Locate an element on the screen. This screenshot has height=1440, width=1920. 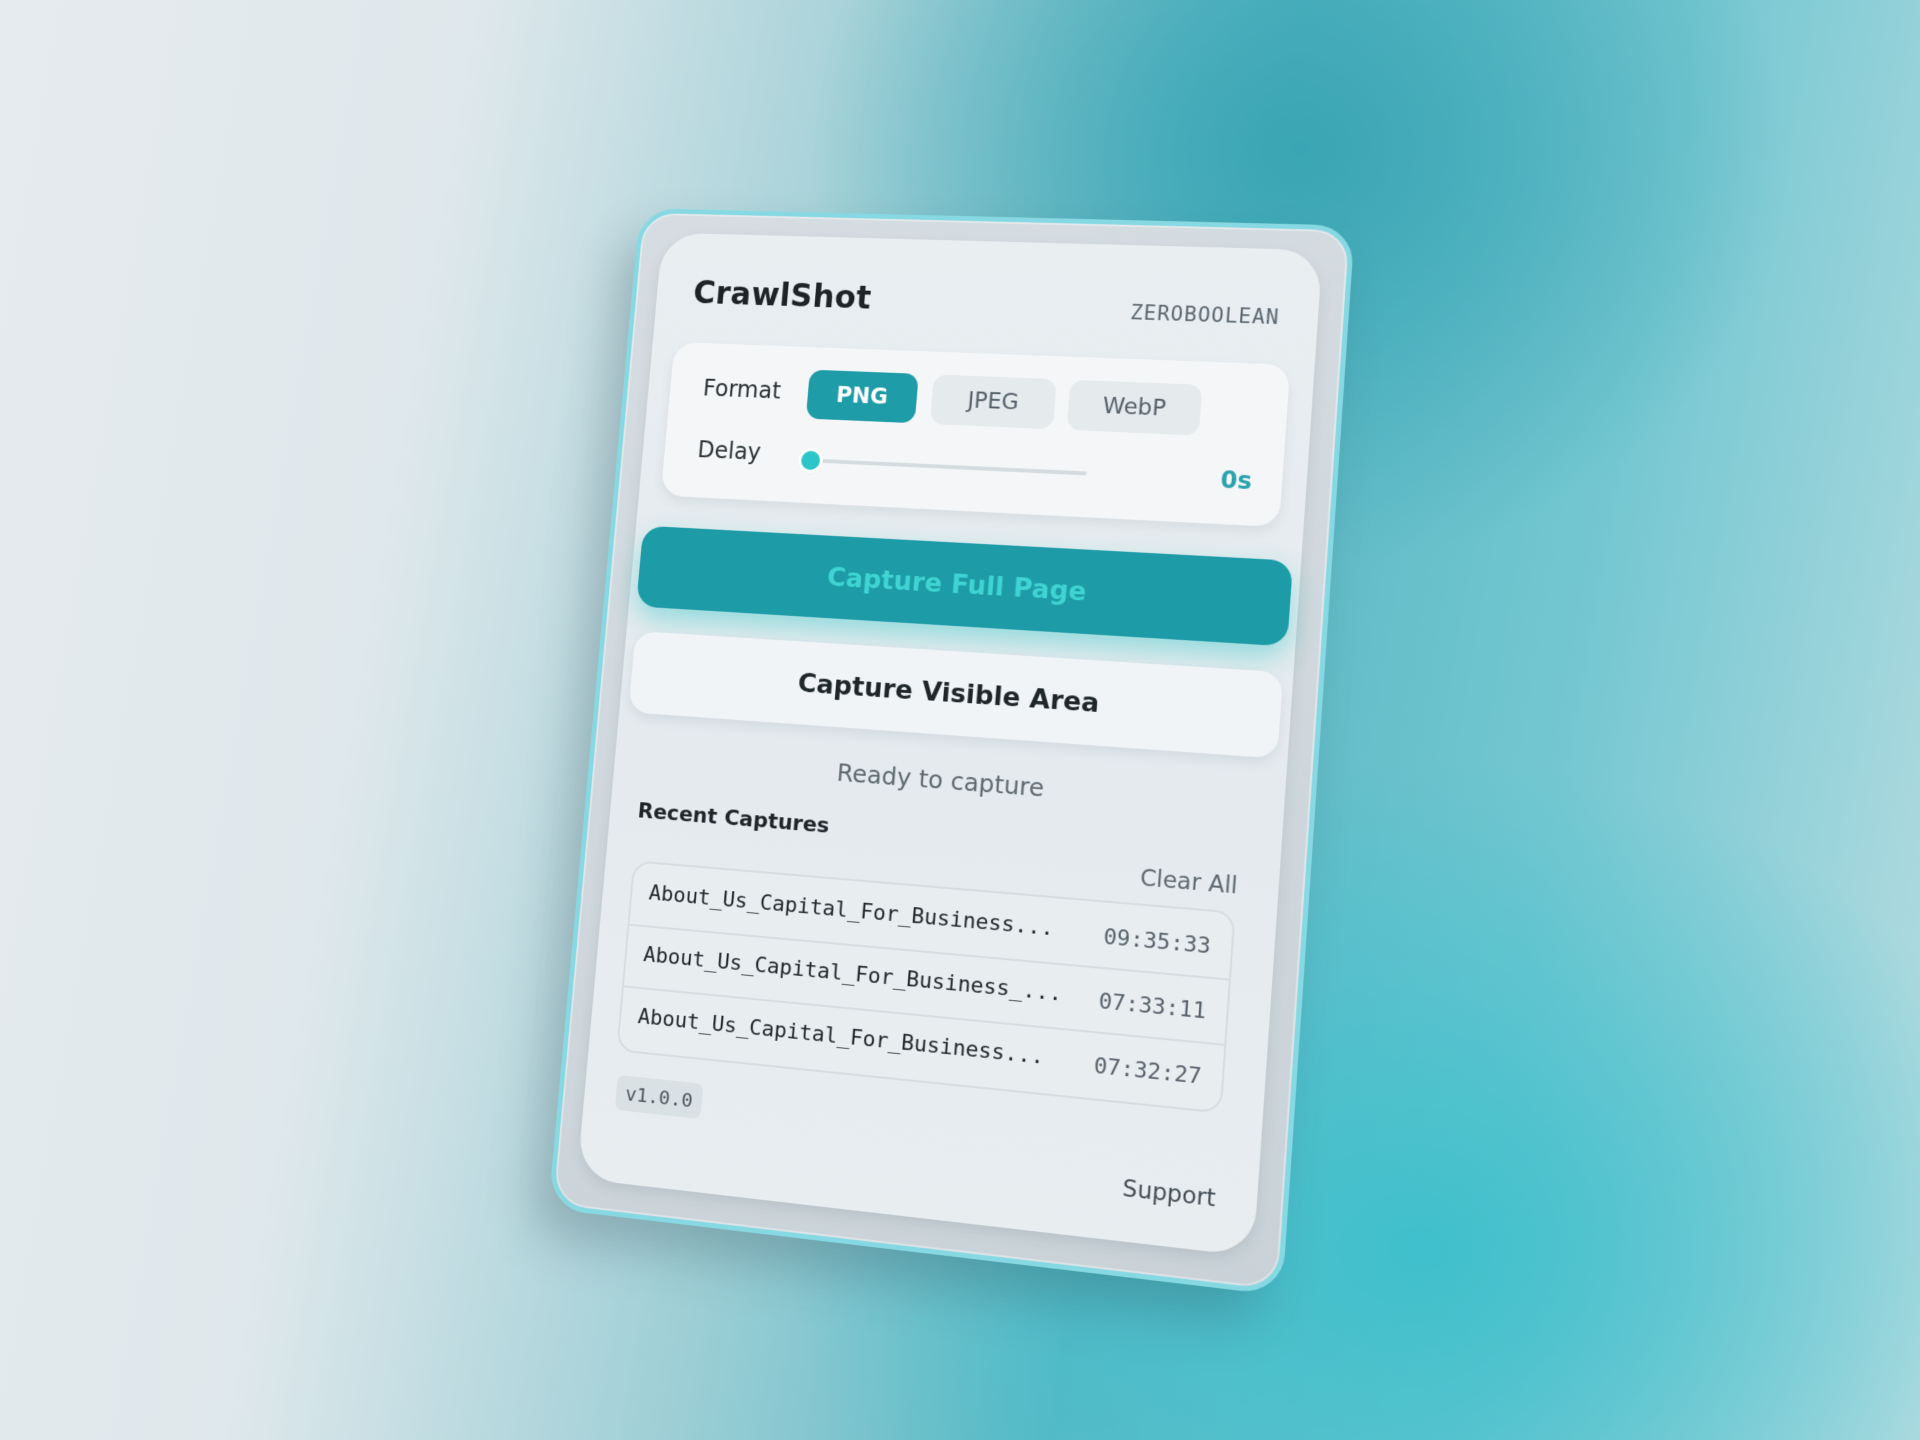
settings-panel: Format PNG JPEG WebP Delay 0s is located at coordinates (975, 435).